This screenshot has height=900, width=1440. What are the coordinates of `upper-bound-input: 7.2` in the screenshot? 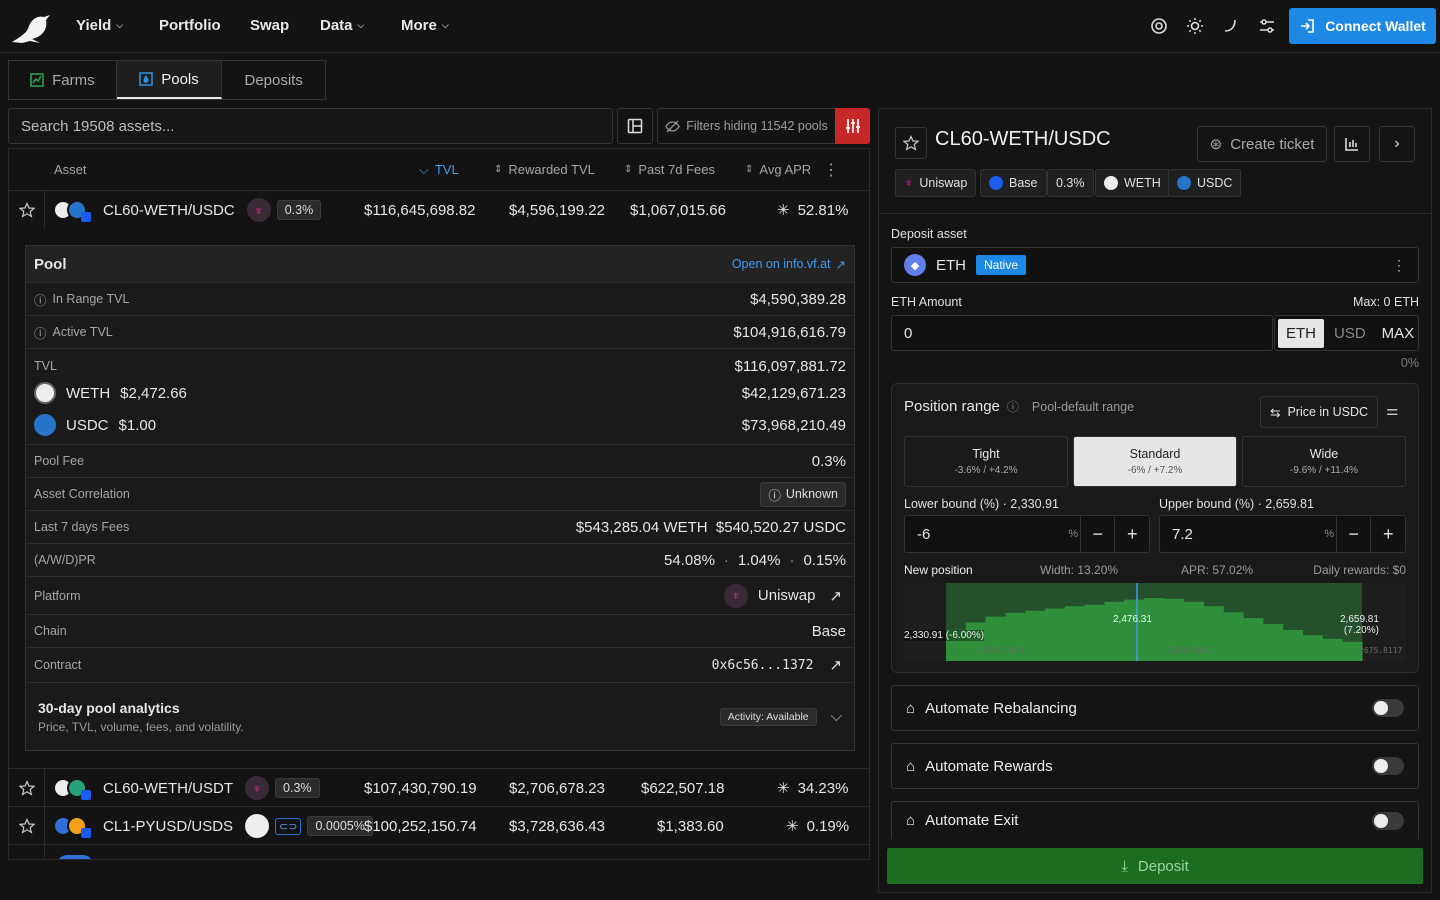 It's located at (1242, 534).